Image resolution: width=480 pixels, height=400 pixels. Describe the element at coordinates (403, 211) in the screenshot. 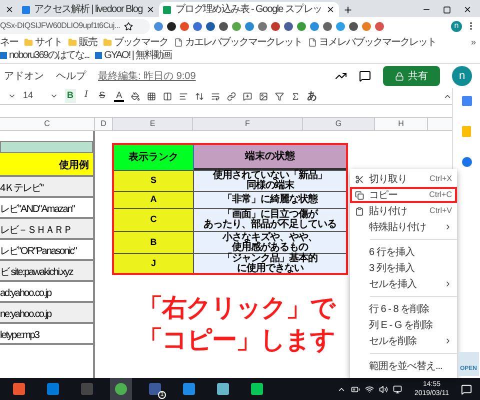

I see `menu-item: 貼り付け Ctrl+V` at that location.